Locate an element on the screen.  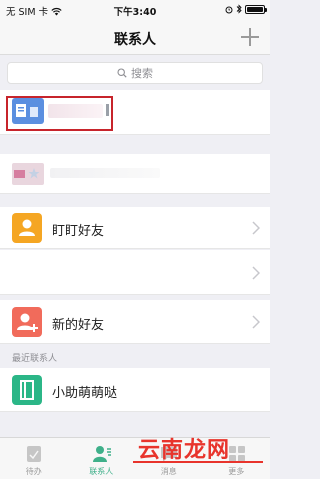
add-person-icon is located at coordinates (27, 322).